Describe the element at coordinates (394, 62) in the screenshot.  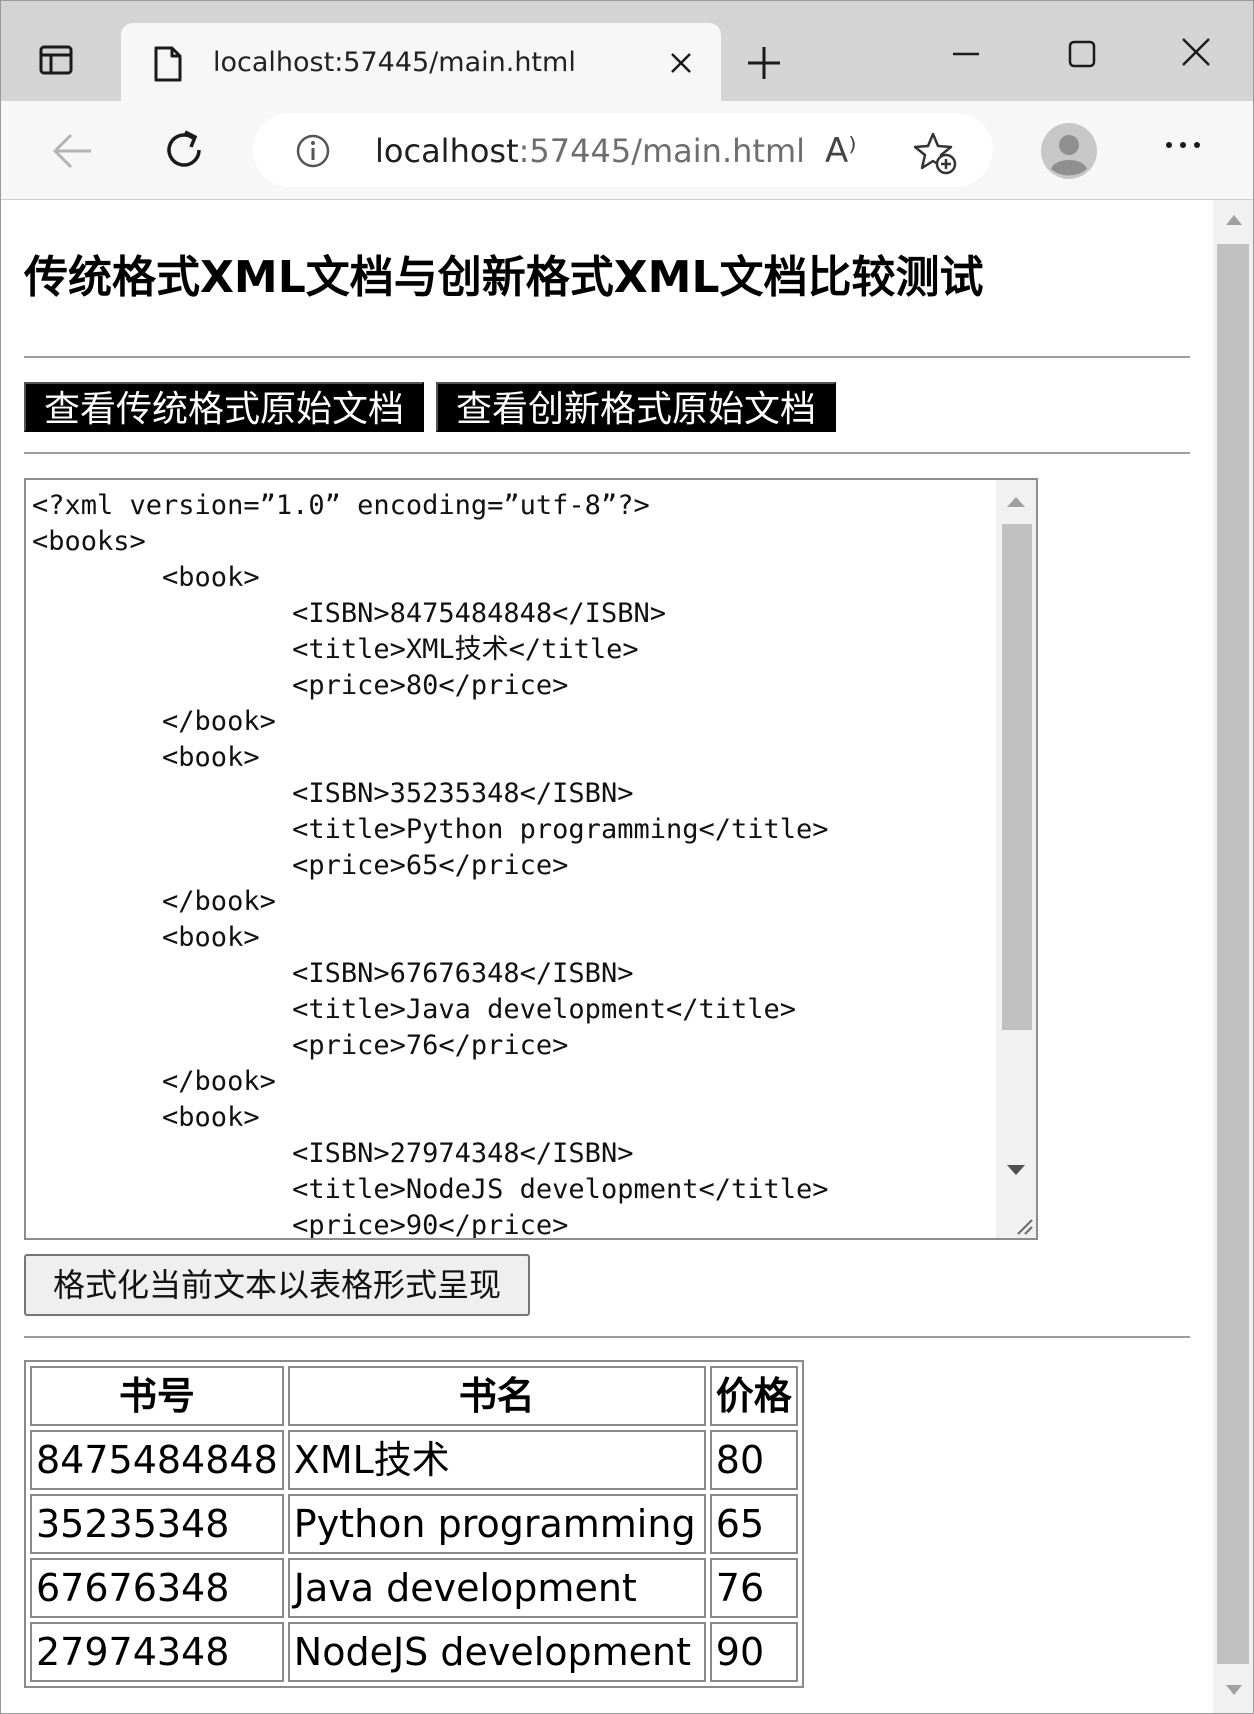
I see `tab-title: localhost:57445/main.html` at that location.